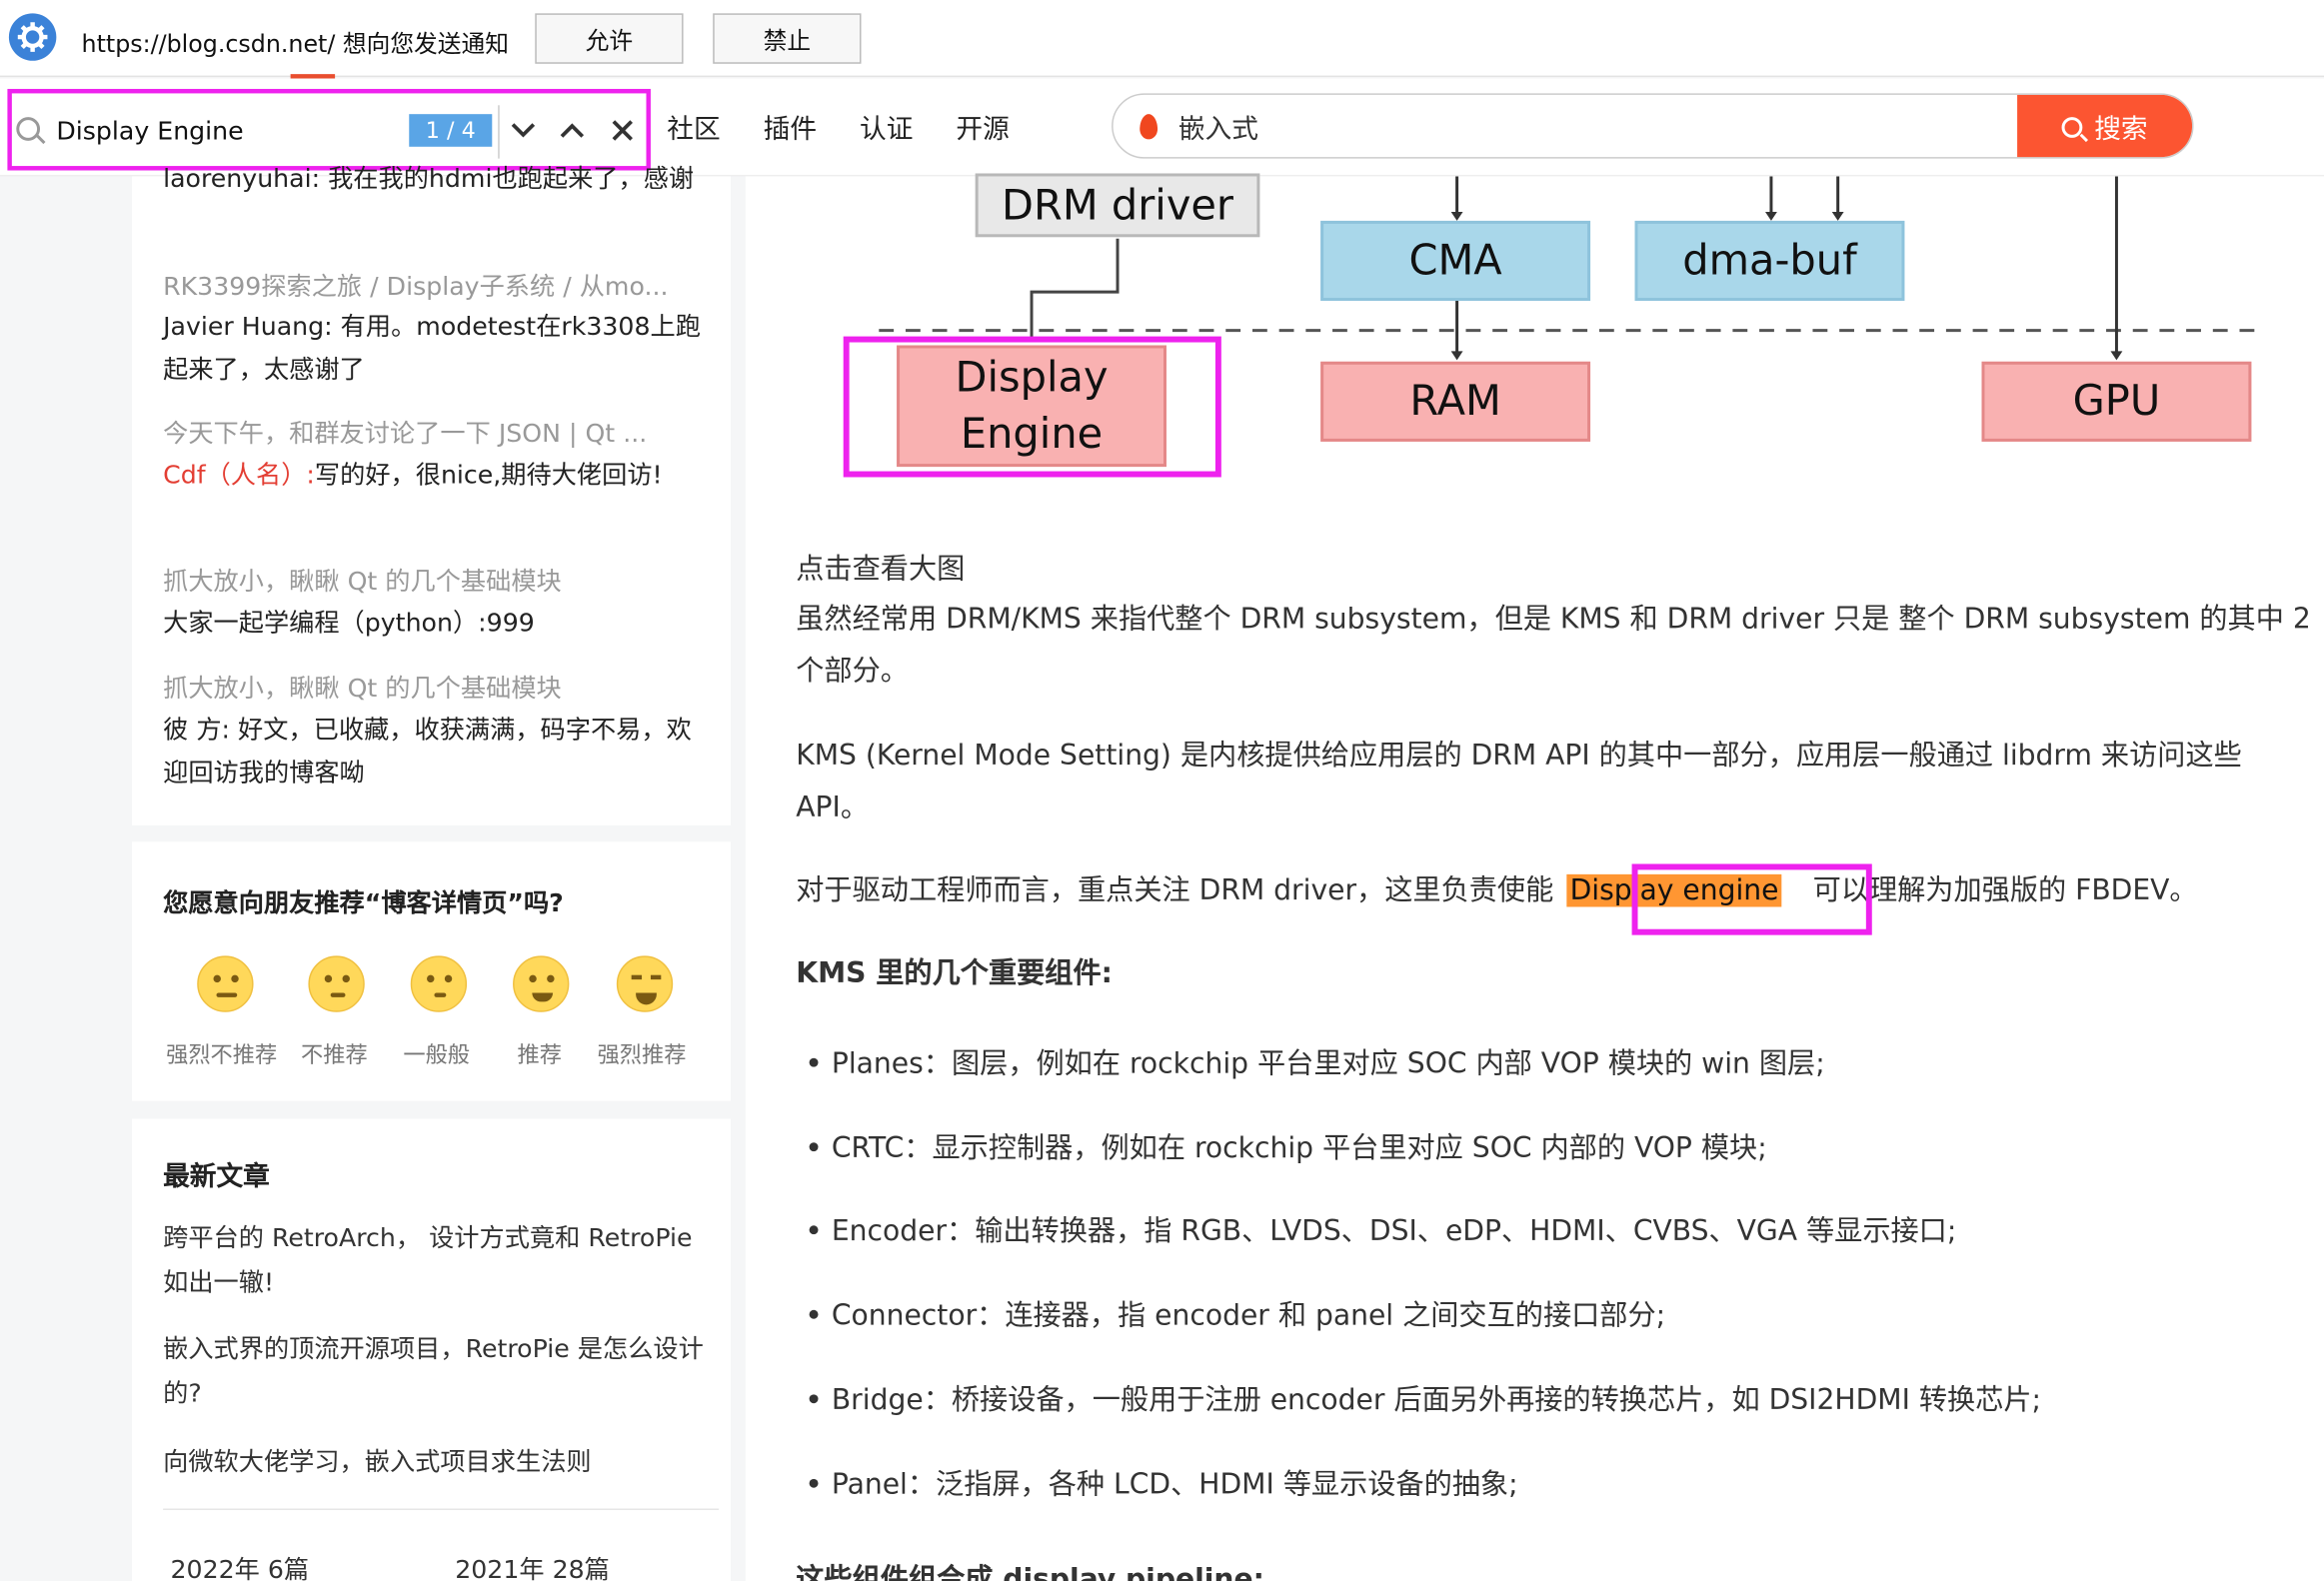 The width and height of the screenshot is (2324, 1581). What do you see at coordinates (1593, 128) in the screenshot?
I see `search-input` at bounding box center [1593, 128].